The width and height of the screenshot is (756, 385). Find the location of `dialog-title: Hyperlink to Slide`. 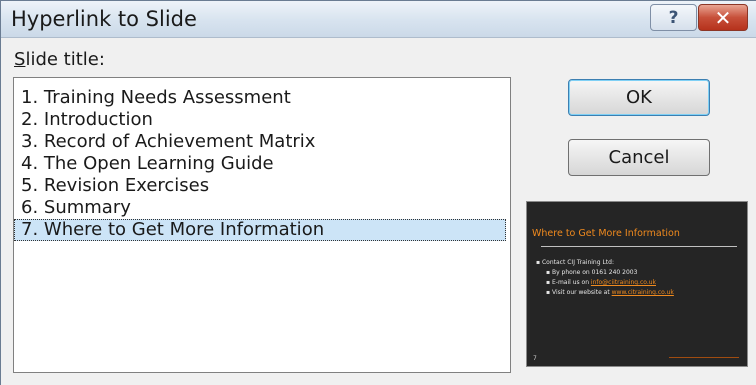

dialog-title: Hyperlink to Slide is located at coordinates (104, 19).